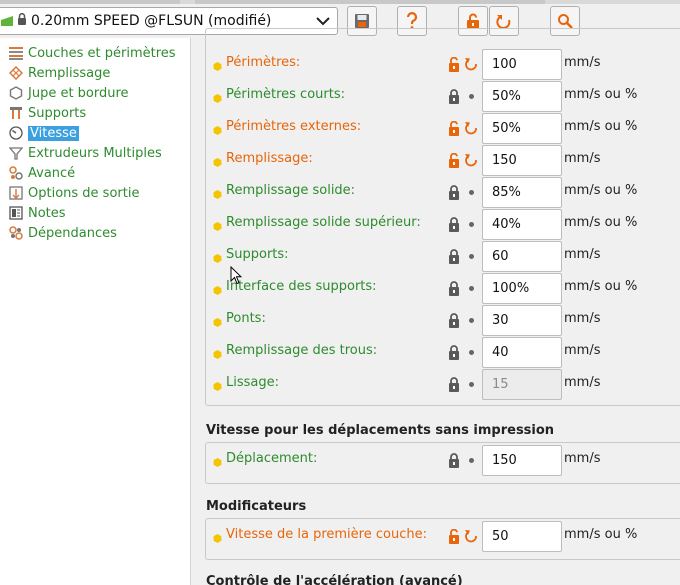 The image size is (680, 585). Describe the element at coordinates (522, 64) in the screenshot. I see `setting-value-input: 100` at that location.